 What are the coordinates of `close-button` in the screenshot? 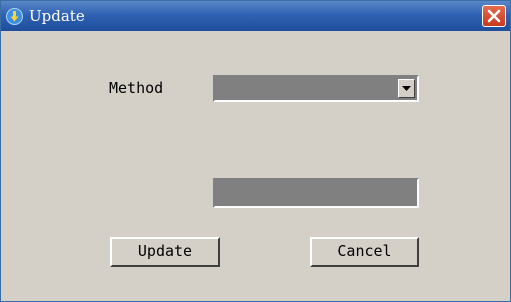 It's located at (494, 16).